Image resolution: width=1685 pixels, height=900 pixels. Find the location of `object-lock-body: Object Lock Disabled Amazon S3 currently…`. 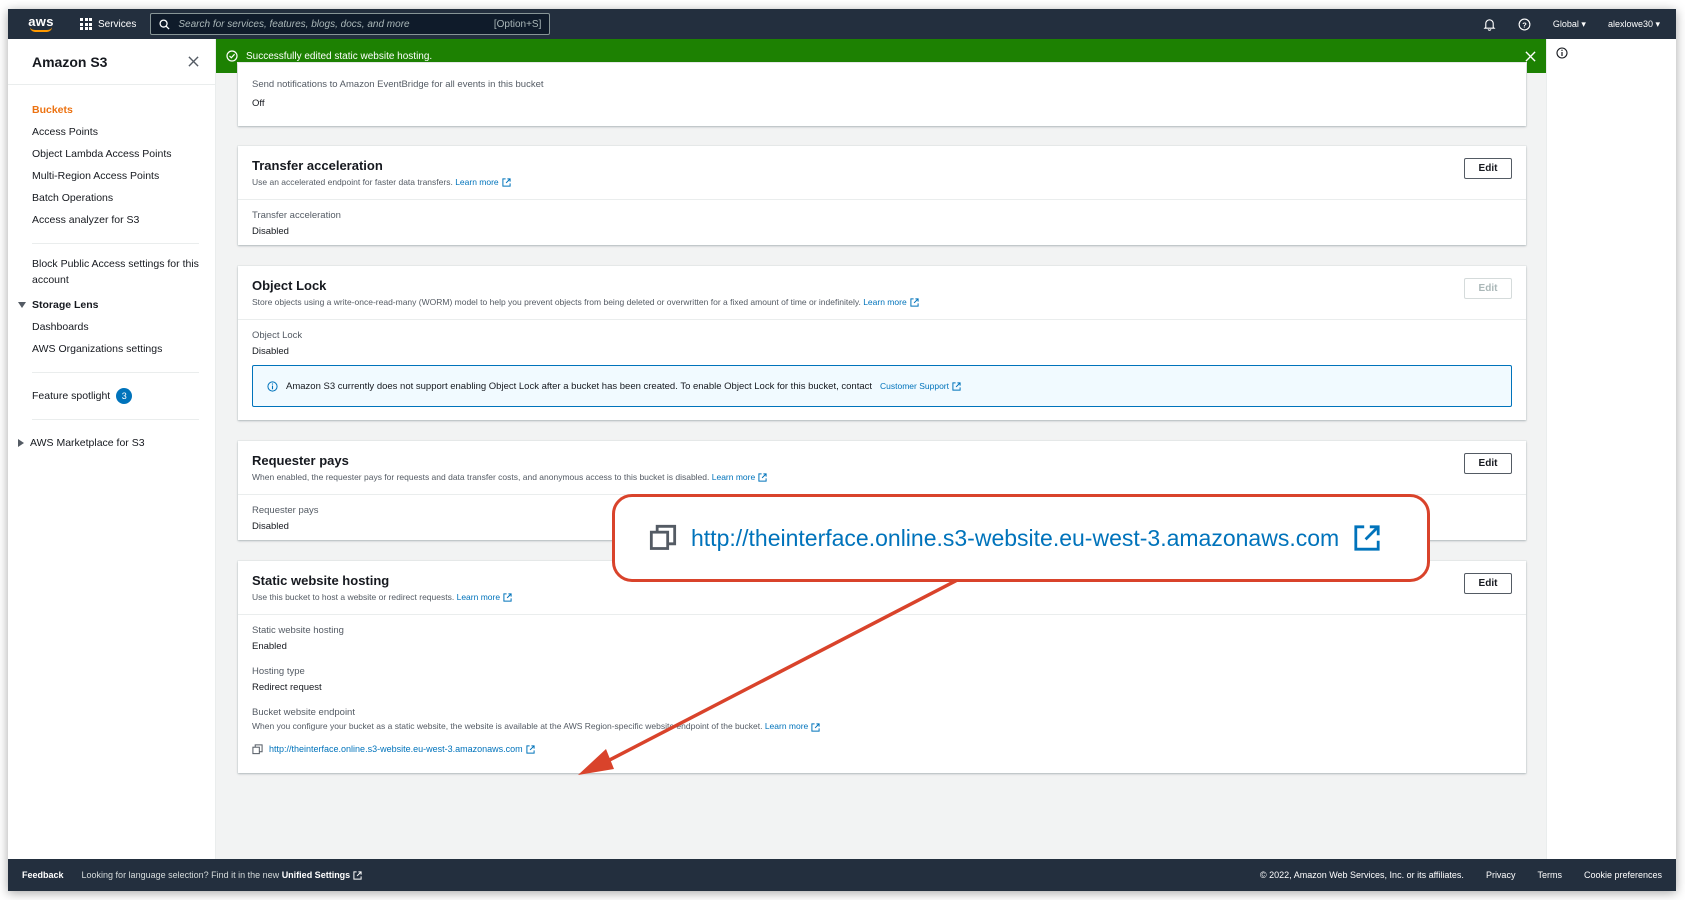

object-lock-body: Object Lock Disabled Amazon S3 currently… is located at coordinates (882, 368).